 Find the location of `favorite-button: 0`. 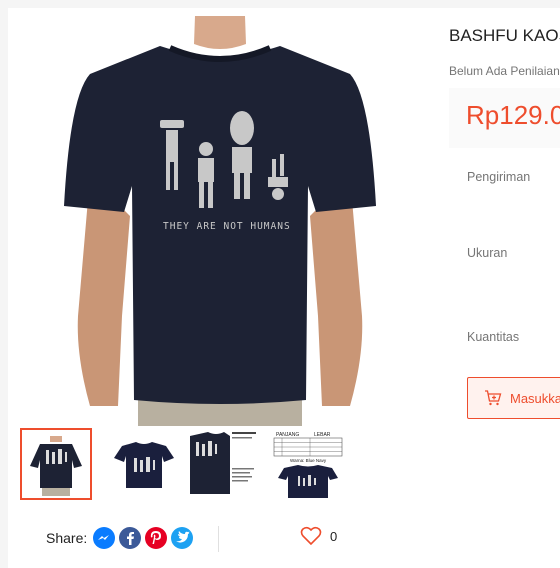

favorite-button: 0 is located at coordinates (318, 536).